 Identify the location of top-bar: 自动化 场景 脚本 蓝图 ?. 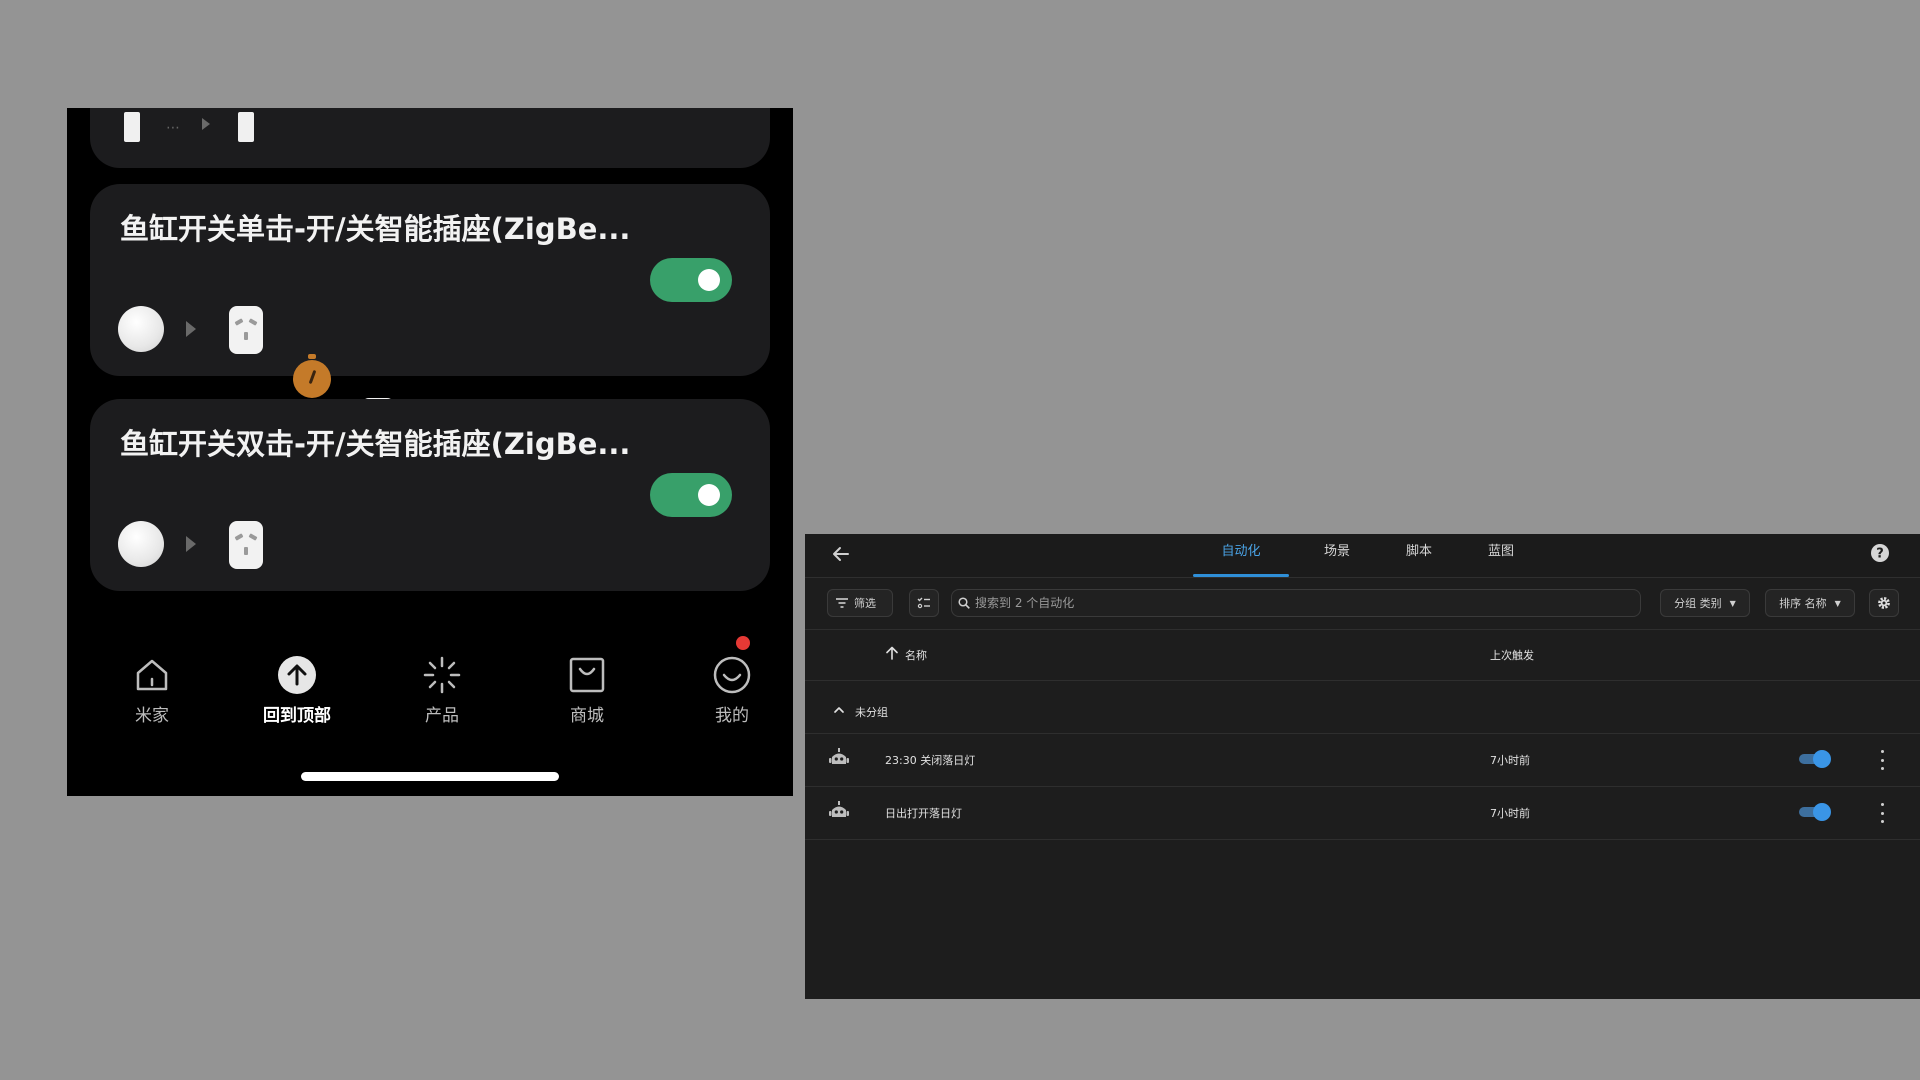
(1362, 556).